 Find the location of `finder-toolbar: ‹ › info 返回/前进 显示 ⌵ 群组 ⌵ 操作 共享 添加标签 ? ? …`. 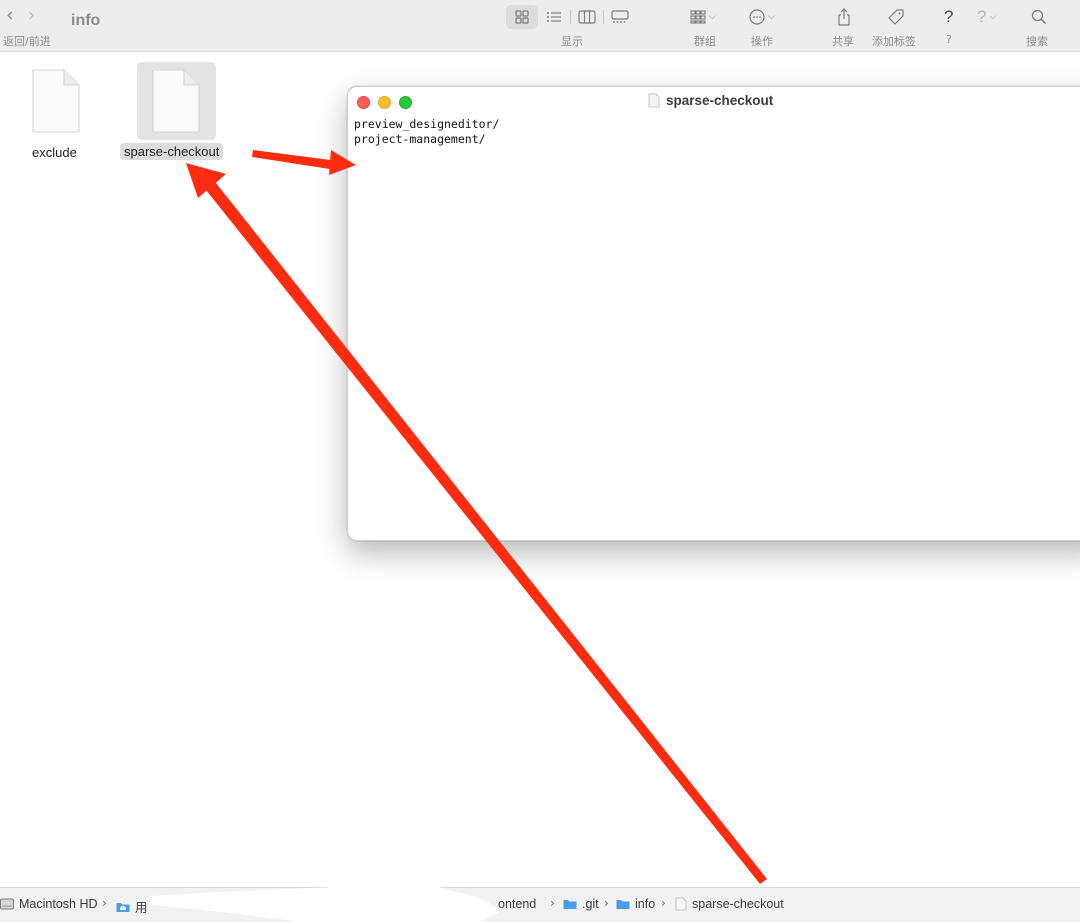

finder-toolbar: ‹ › info 返回/前进 显示 ⌵ 群组 ⌵ 操作 共享 添加标签 ? ? … is located at coordinates (540, 26).